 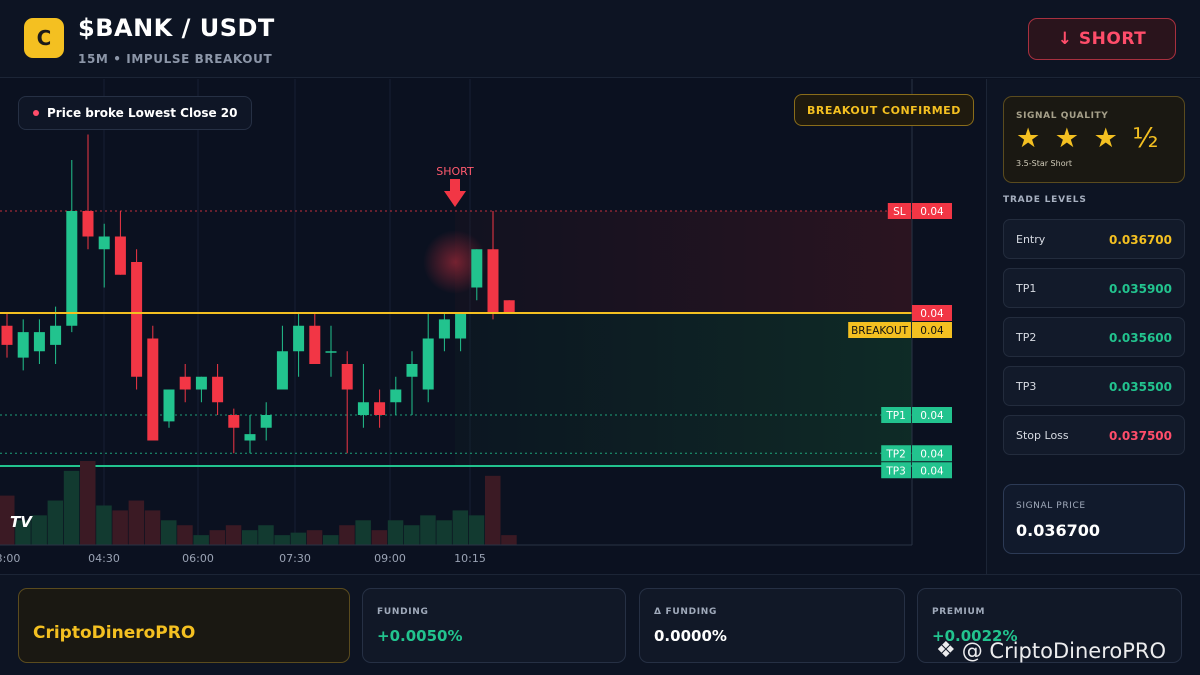 What do you see at coordinates (686, 612) in the screenshot?
I see `delta-funding-label: Δ FUNDING` at bounding box center [686, 612].